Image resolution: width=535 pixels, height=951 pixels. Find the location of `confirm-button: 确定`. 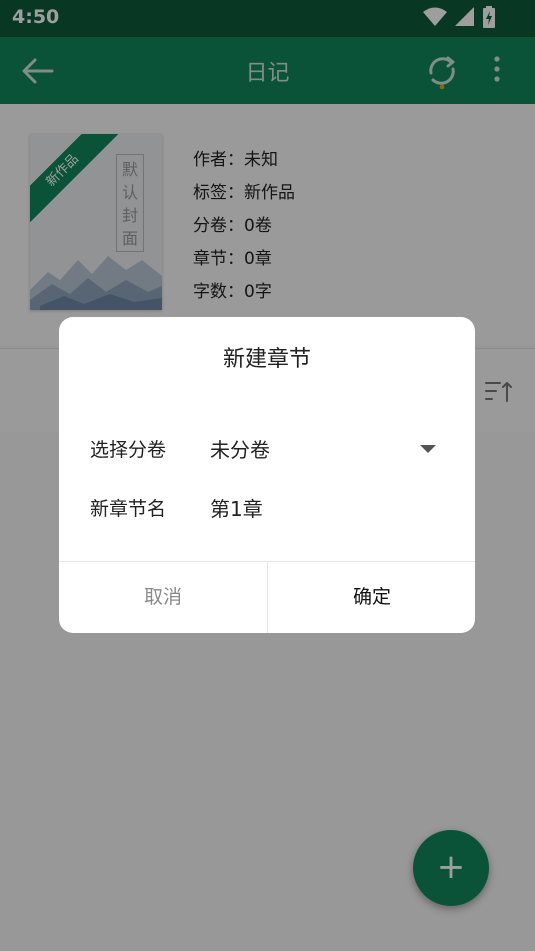

confirm-button: 确定 is located at coordinates (371, 597).